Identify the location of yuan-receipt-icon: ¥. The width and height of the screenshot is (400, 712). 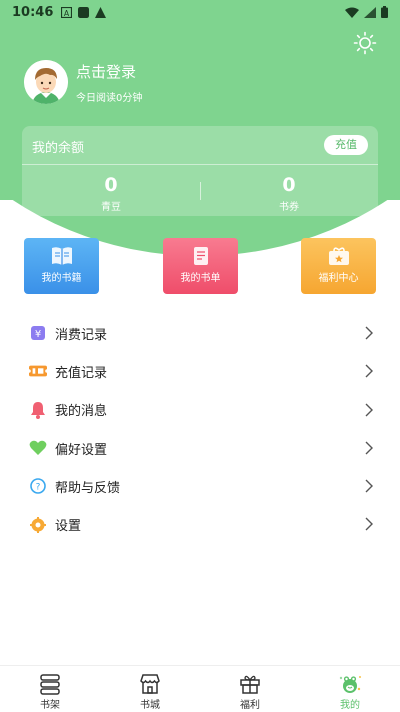
(38, 333).